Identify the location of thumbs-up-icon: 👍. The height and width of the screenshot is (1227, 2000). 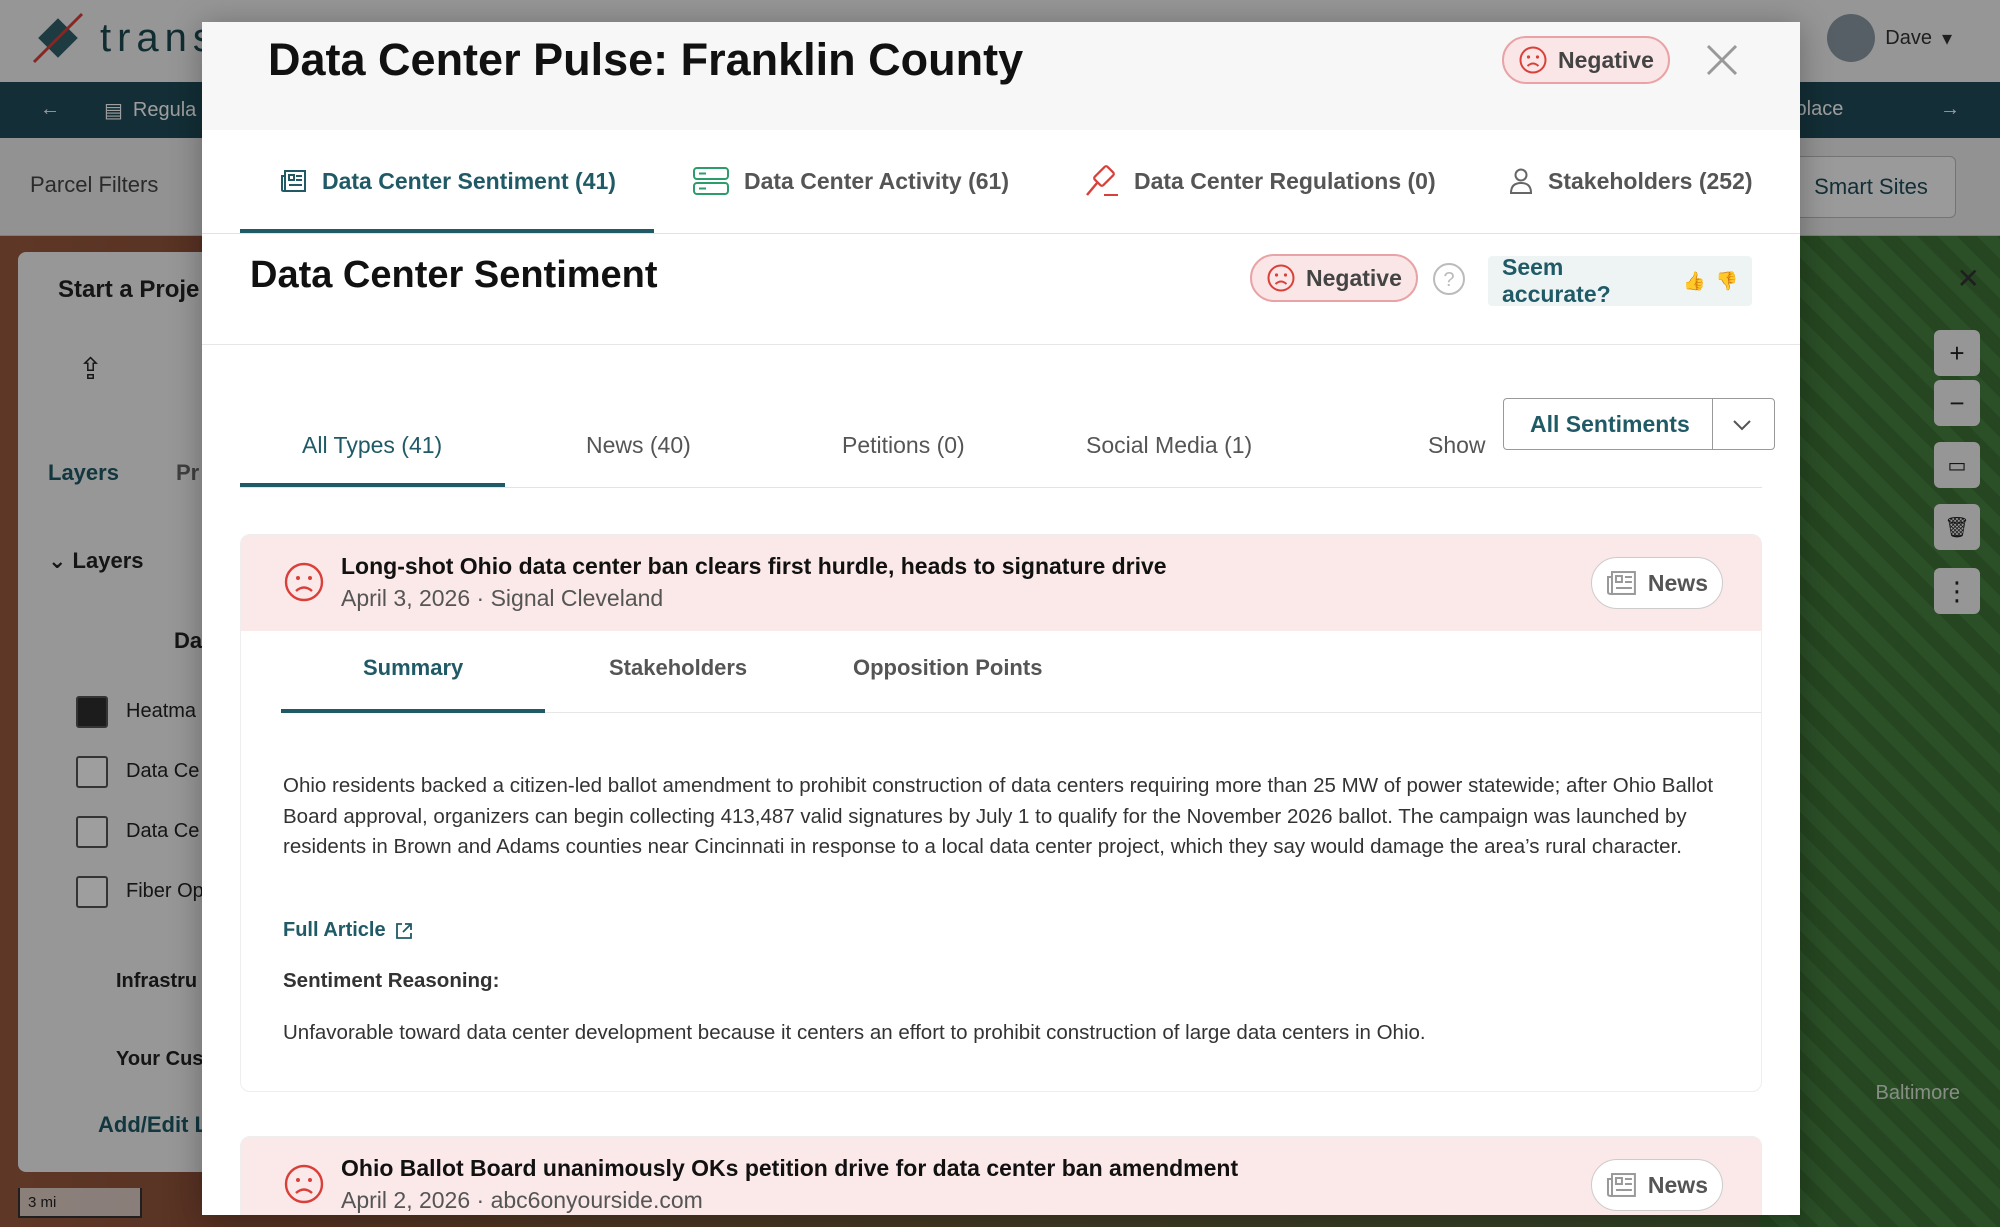
(1694, 281).